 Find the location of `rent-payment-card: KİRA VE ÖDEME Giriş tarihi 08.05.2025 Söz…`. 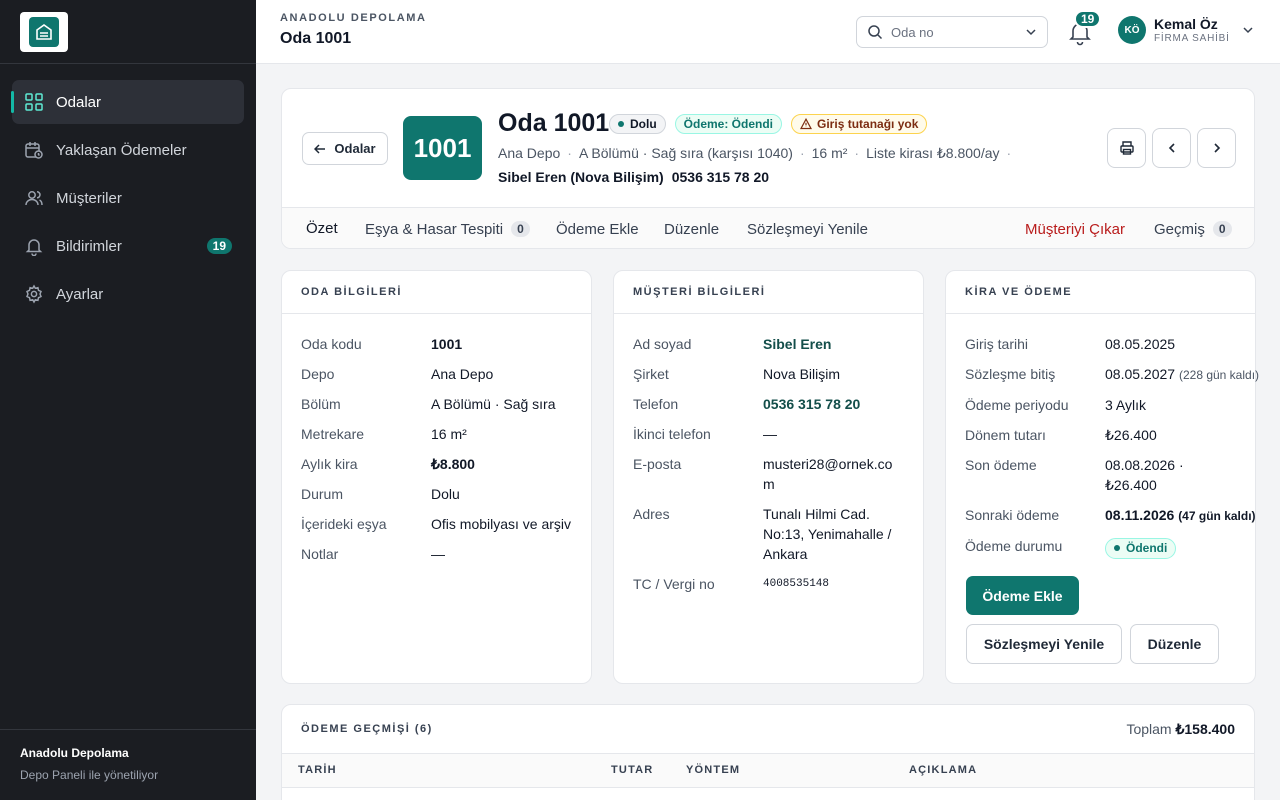

rent-payment-card: KİRA VE ÖDEME Giriş tarihi 08.05.2025 Söz… is located at coordinates (1102, 477).